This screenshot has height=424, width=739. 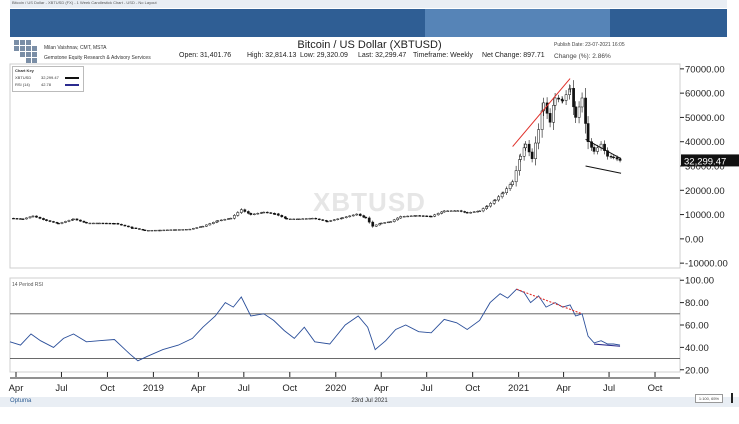 I want to click on price-red-trendline, so click(x=541, y=112).